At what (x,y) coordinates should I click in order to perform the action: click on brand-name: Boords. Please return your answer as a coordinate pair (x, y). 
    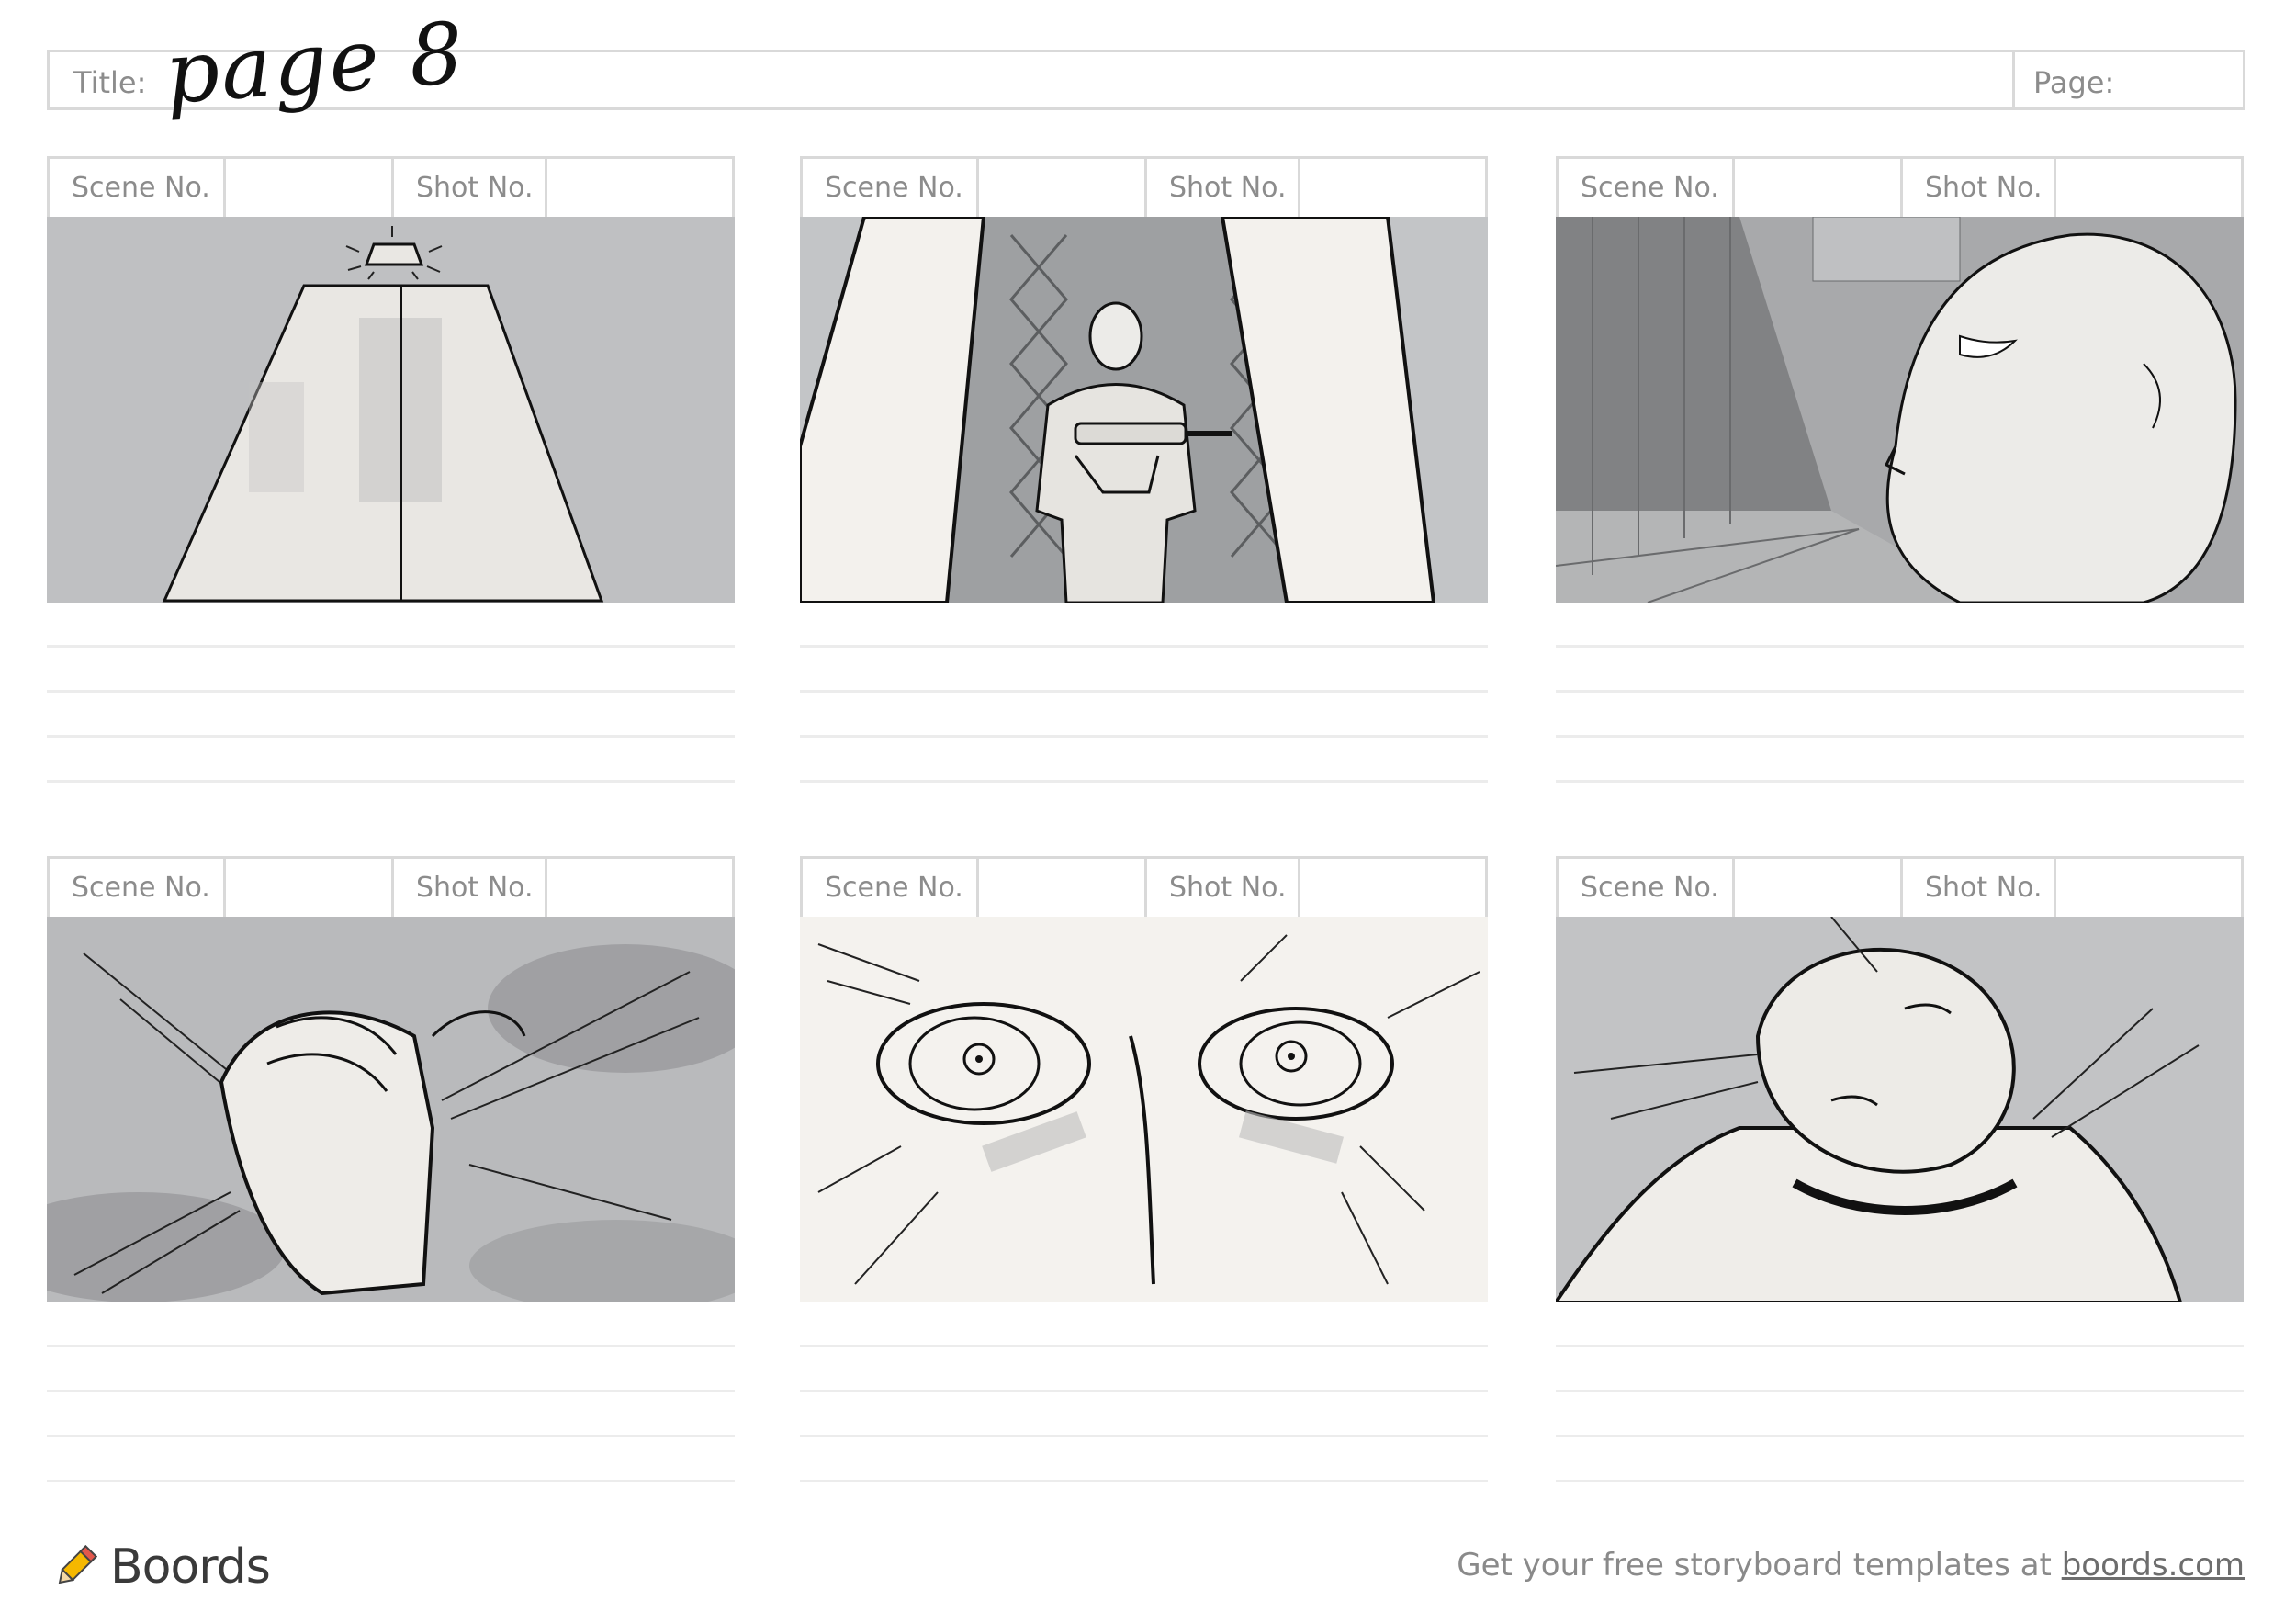
    Looking at the image, I should click on (190, 1567).